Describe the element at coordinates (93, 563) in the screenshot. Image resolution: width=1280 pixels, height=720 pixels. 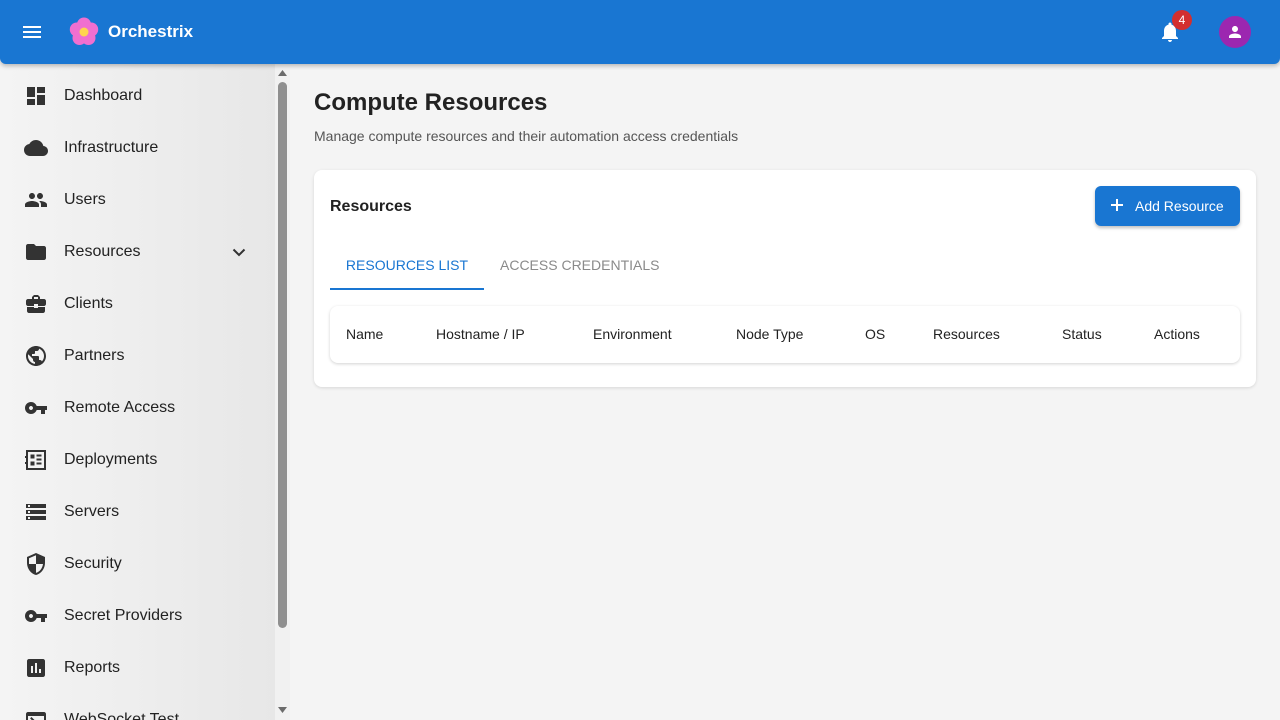
I see `sidebar-item-label: Security` at that location.